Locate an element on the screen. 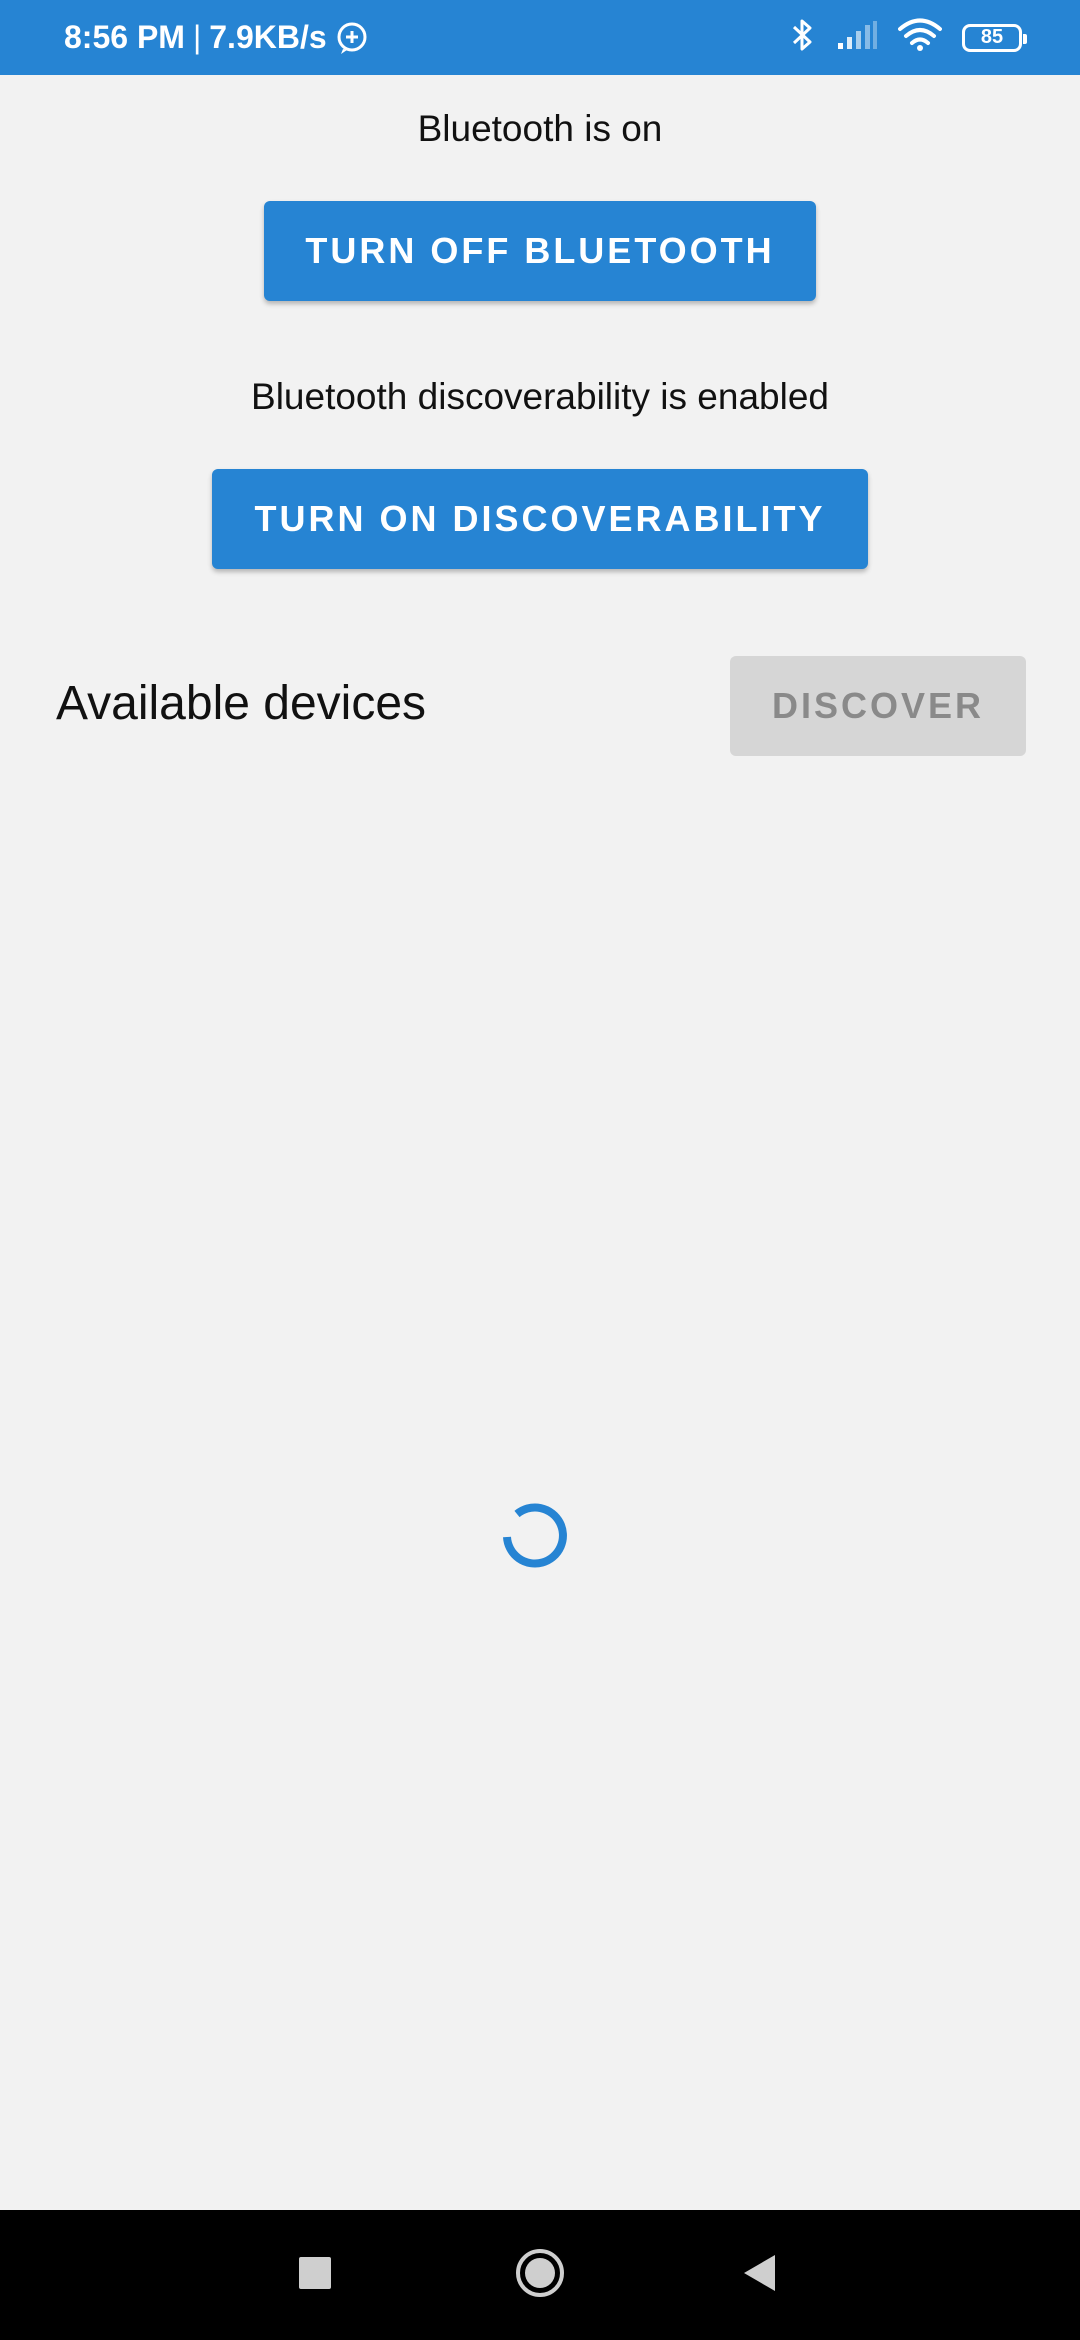 The height and width of the screenshot is (2340, 1080). recents-icon is located at coordinates (315, 2275).